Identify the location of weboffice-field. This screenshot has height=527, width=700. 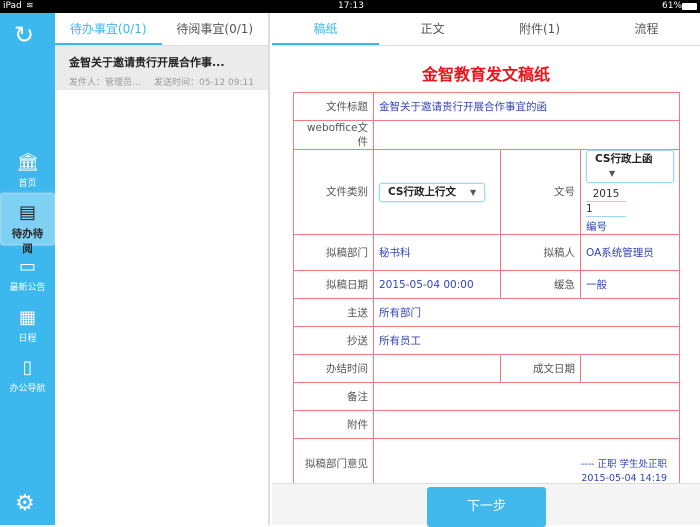
(526, 135).